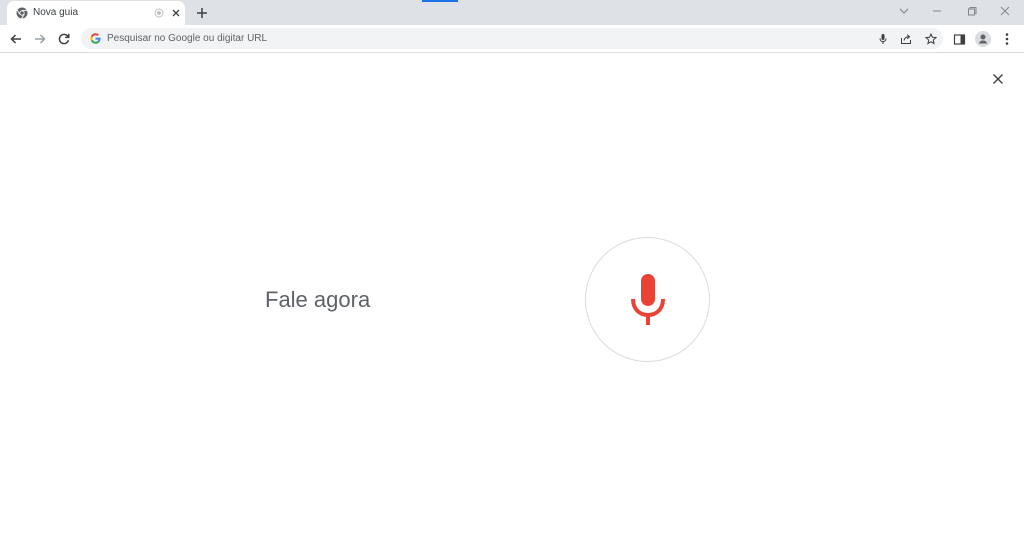  What do you see at coordinates (512, 12) in the screenshot?
I see `tab-strip: Nova guia` at bounding box center [512, 12].